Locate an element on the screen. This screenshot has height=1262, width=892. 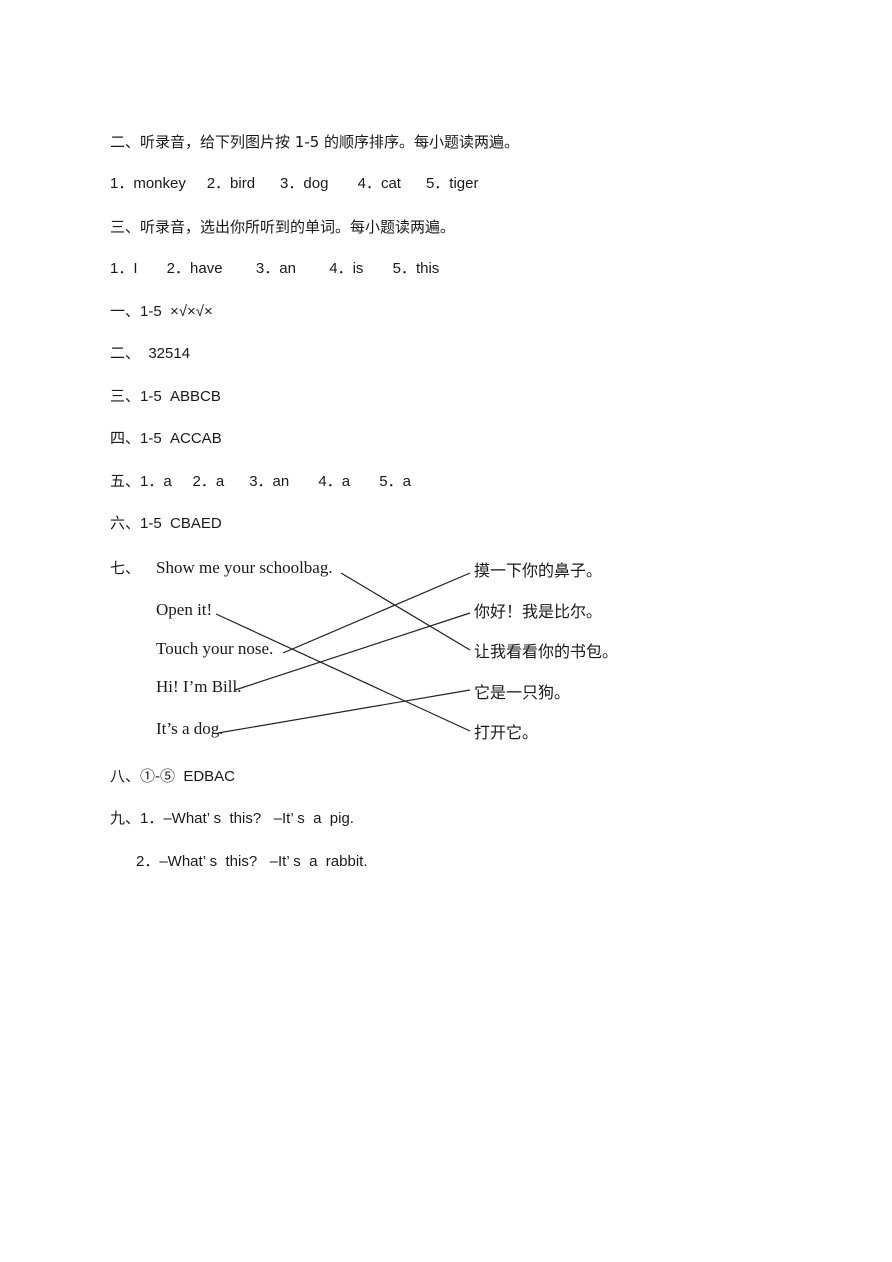
answer-6: 六、1-5 CBAED is located at coordinates (166, 523).